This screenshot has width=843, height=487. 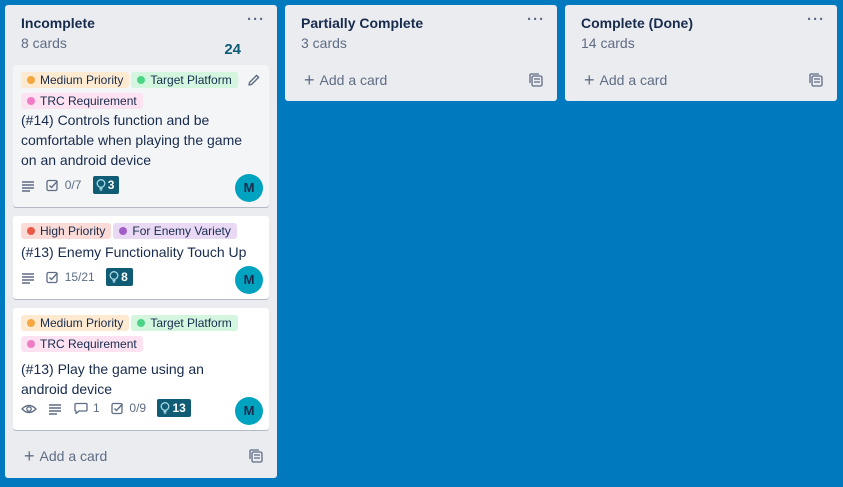 I want to click on list-card-count: 14 cards, so click(x=608, y=43).